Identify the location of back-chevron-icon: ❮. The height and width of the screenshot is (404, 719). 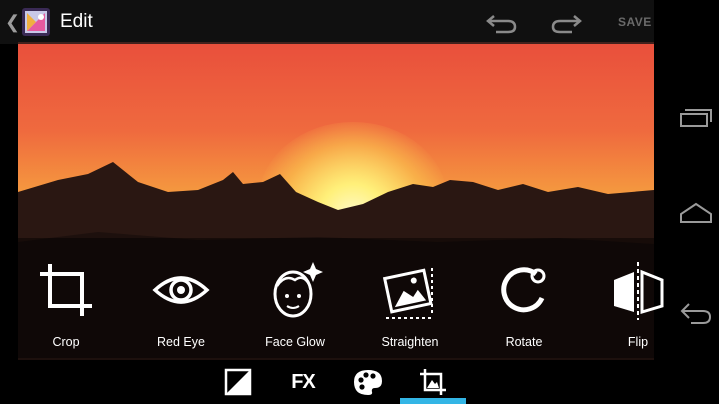
(12, 22).